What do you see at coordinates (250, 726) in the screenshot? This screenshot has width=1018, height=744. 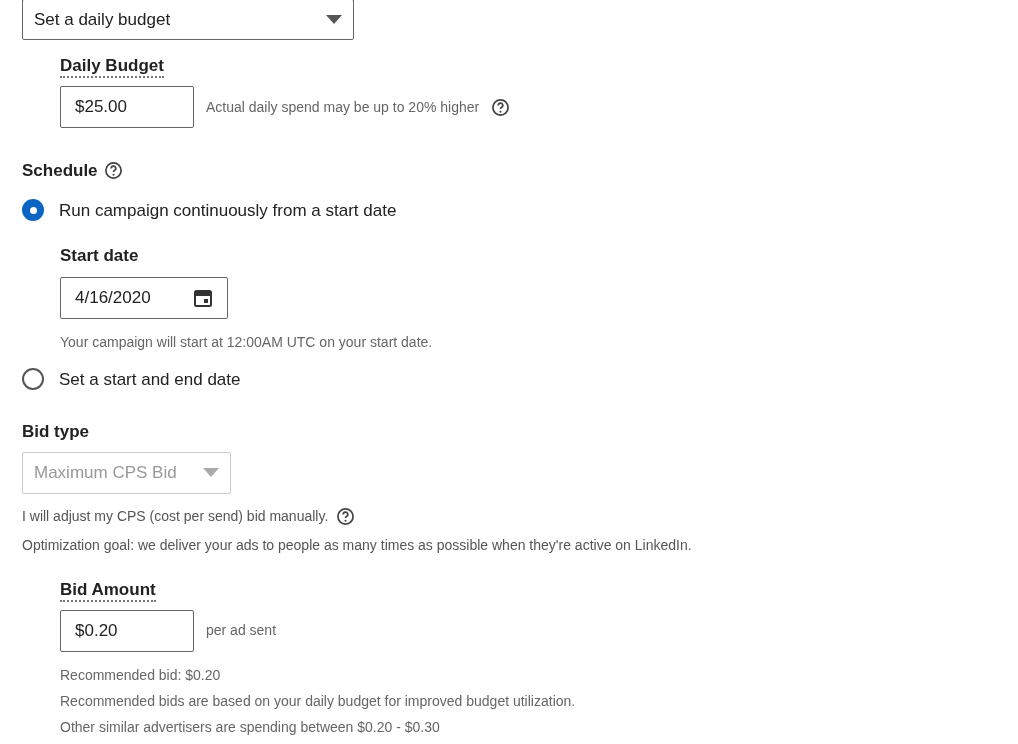 I see `helper-text: Other similar advertisers are spending between $0.20 - $0.30` at bounding box center [250, 726].